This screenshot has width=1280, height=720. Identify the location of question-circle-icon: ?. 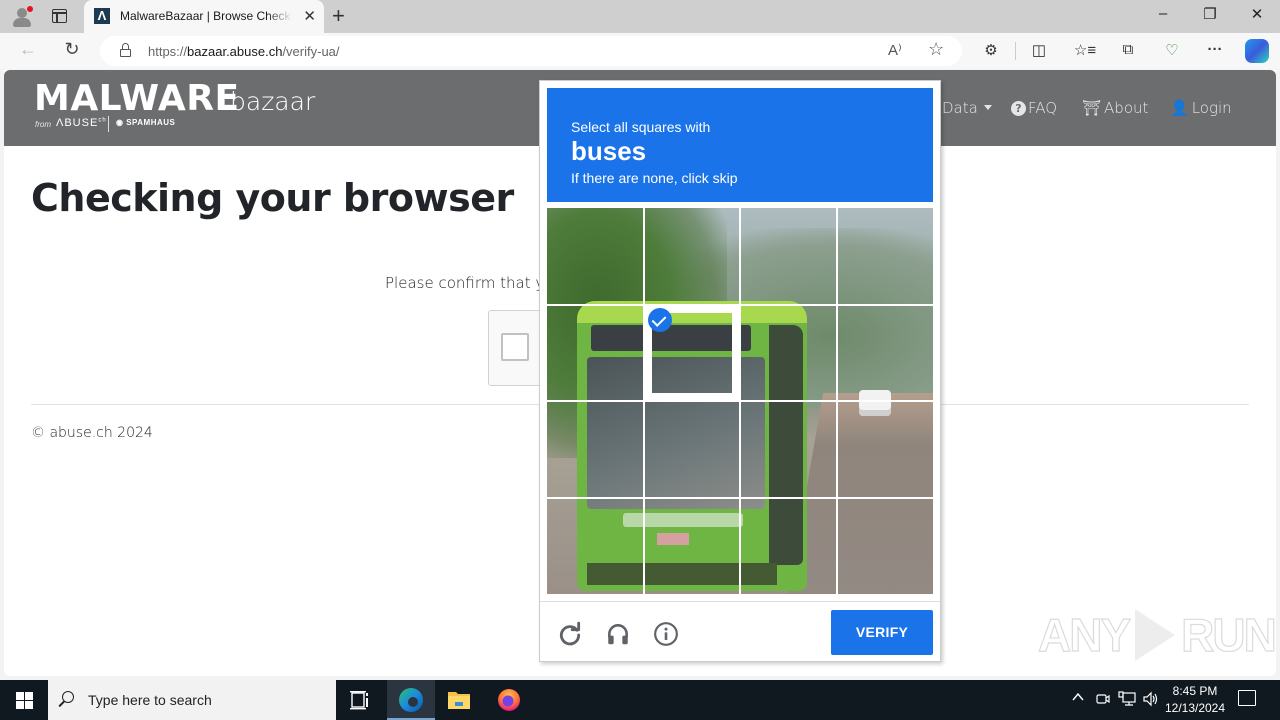
(1018, 108).